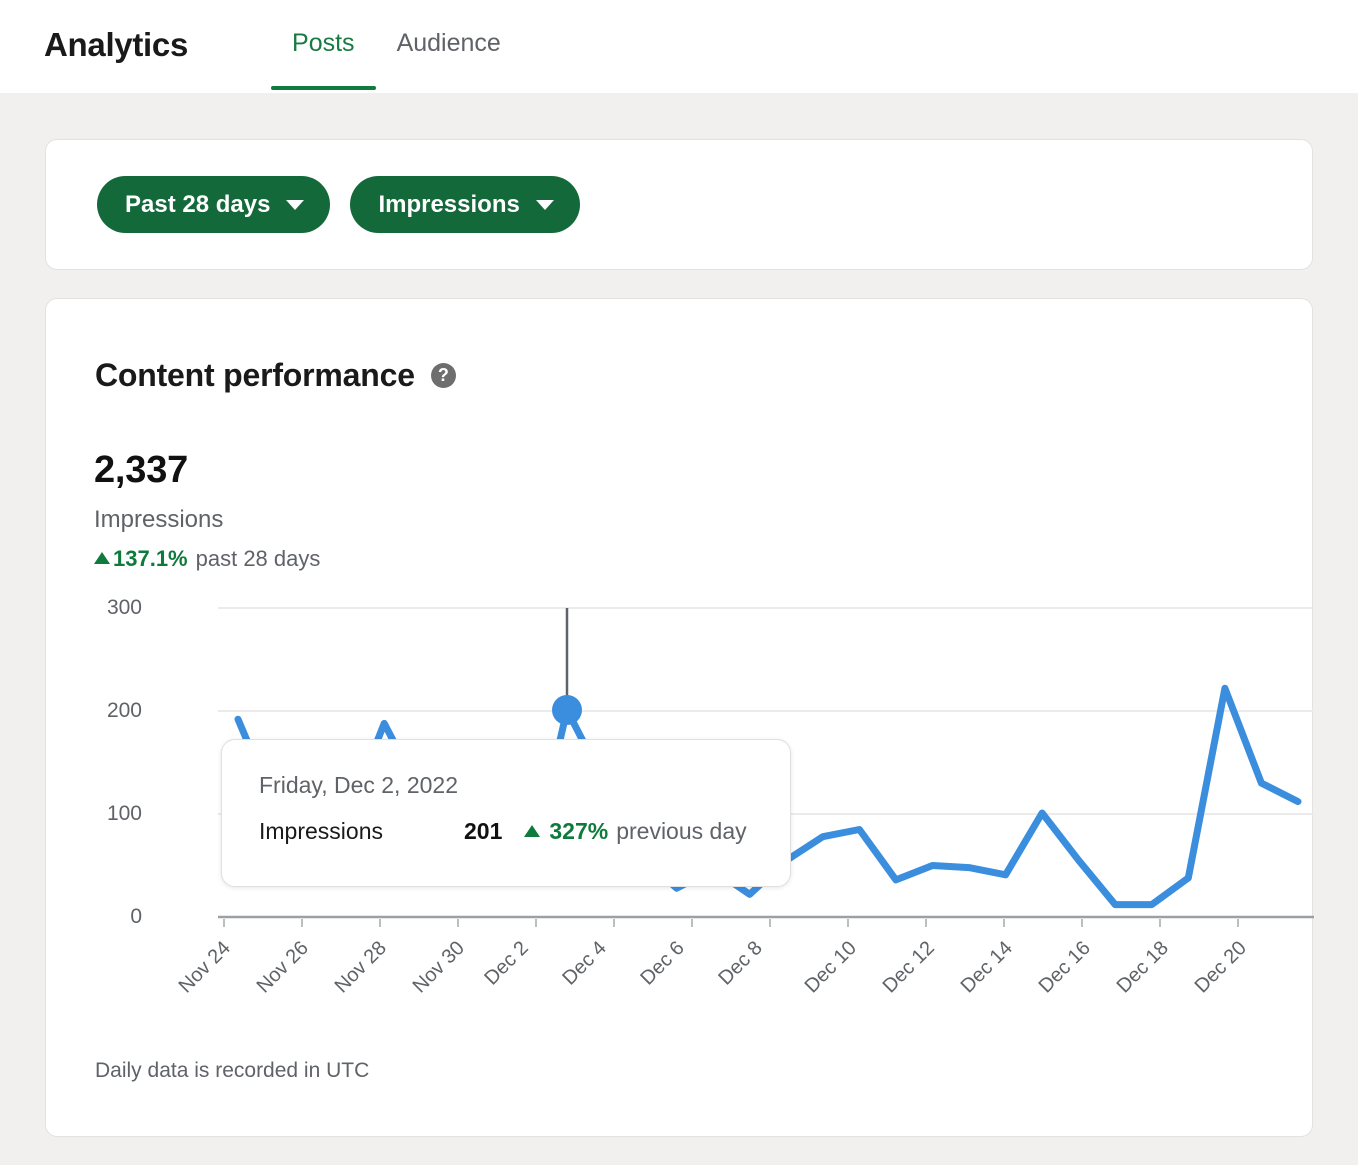  Describe the element at coordinates (141, 470) in the screenshot. I see `impressions-total-value: 2,337` at that location.